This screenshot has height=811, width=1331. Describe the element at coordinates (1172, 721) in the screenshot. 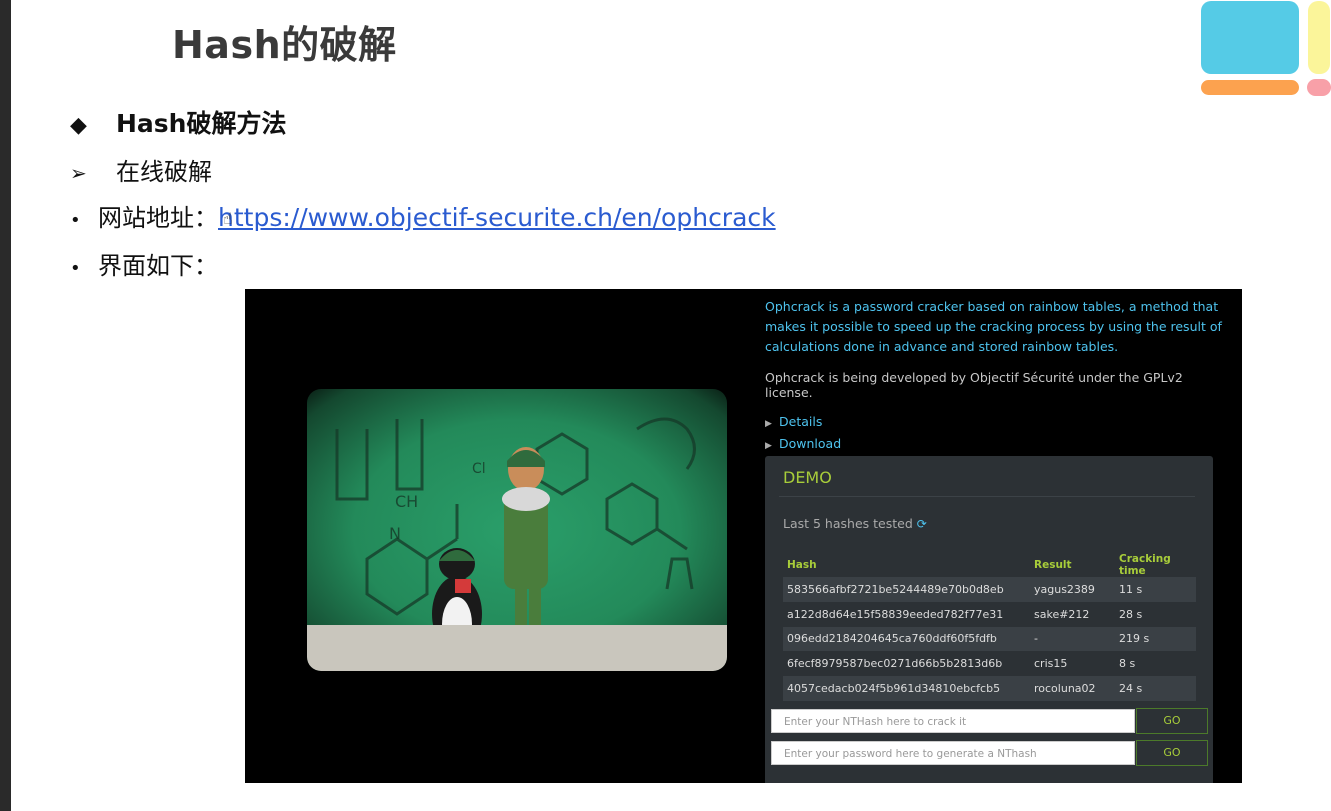

I see `crack-go-button: GO` at that location.